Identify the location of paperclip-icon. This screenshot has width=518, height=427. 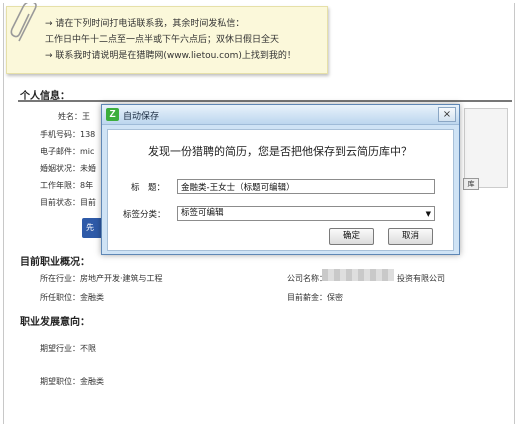
(23, 22).